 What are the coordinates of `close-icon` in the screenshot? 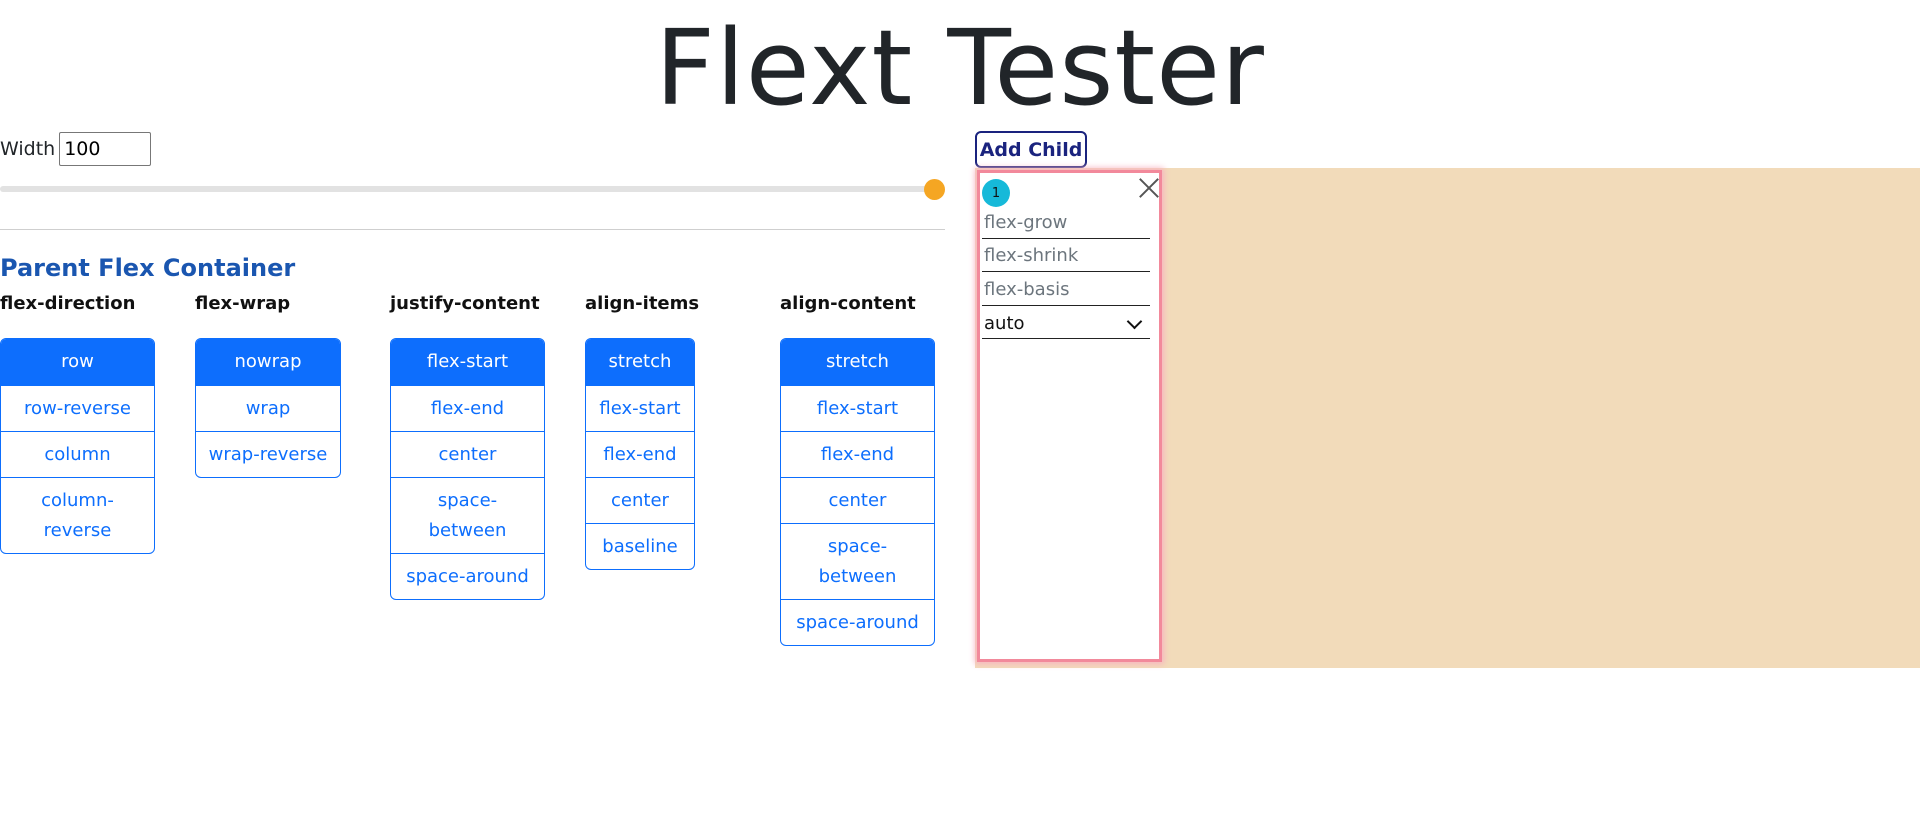 It's located at (1149, 188).